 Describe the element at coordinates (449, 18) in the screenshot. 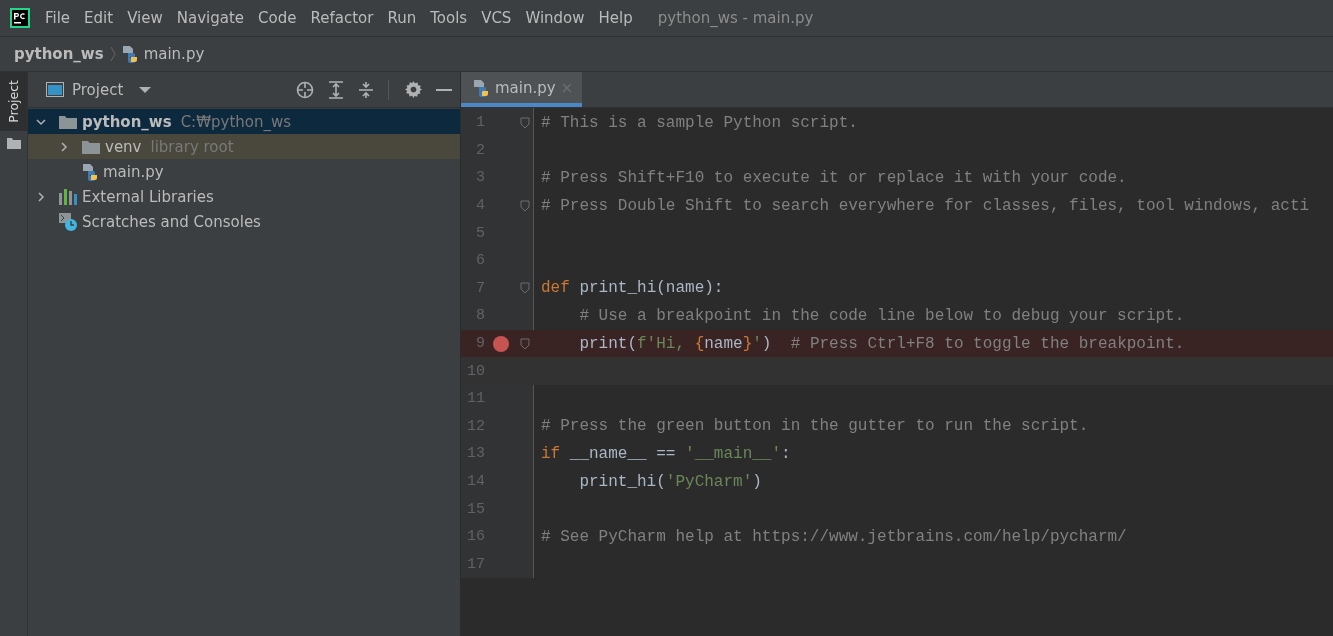

I see `menu-item: Tools` at that location.